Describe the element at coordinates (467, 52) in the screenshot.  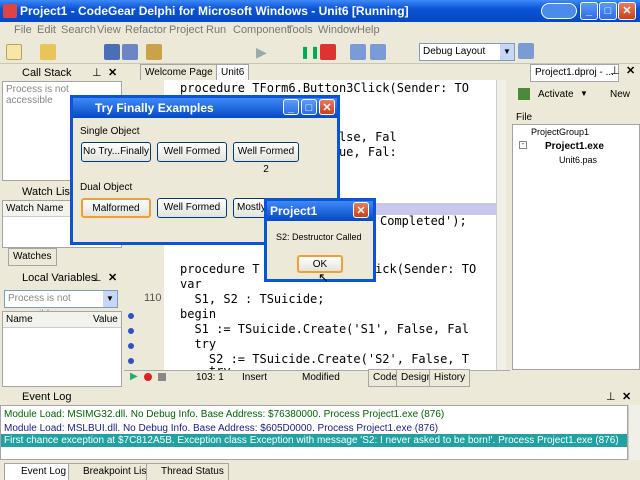
I see `layout-combo: Debug Layout ▼` at that location.